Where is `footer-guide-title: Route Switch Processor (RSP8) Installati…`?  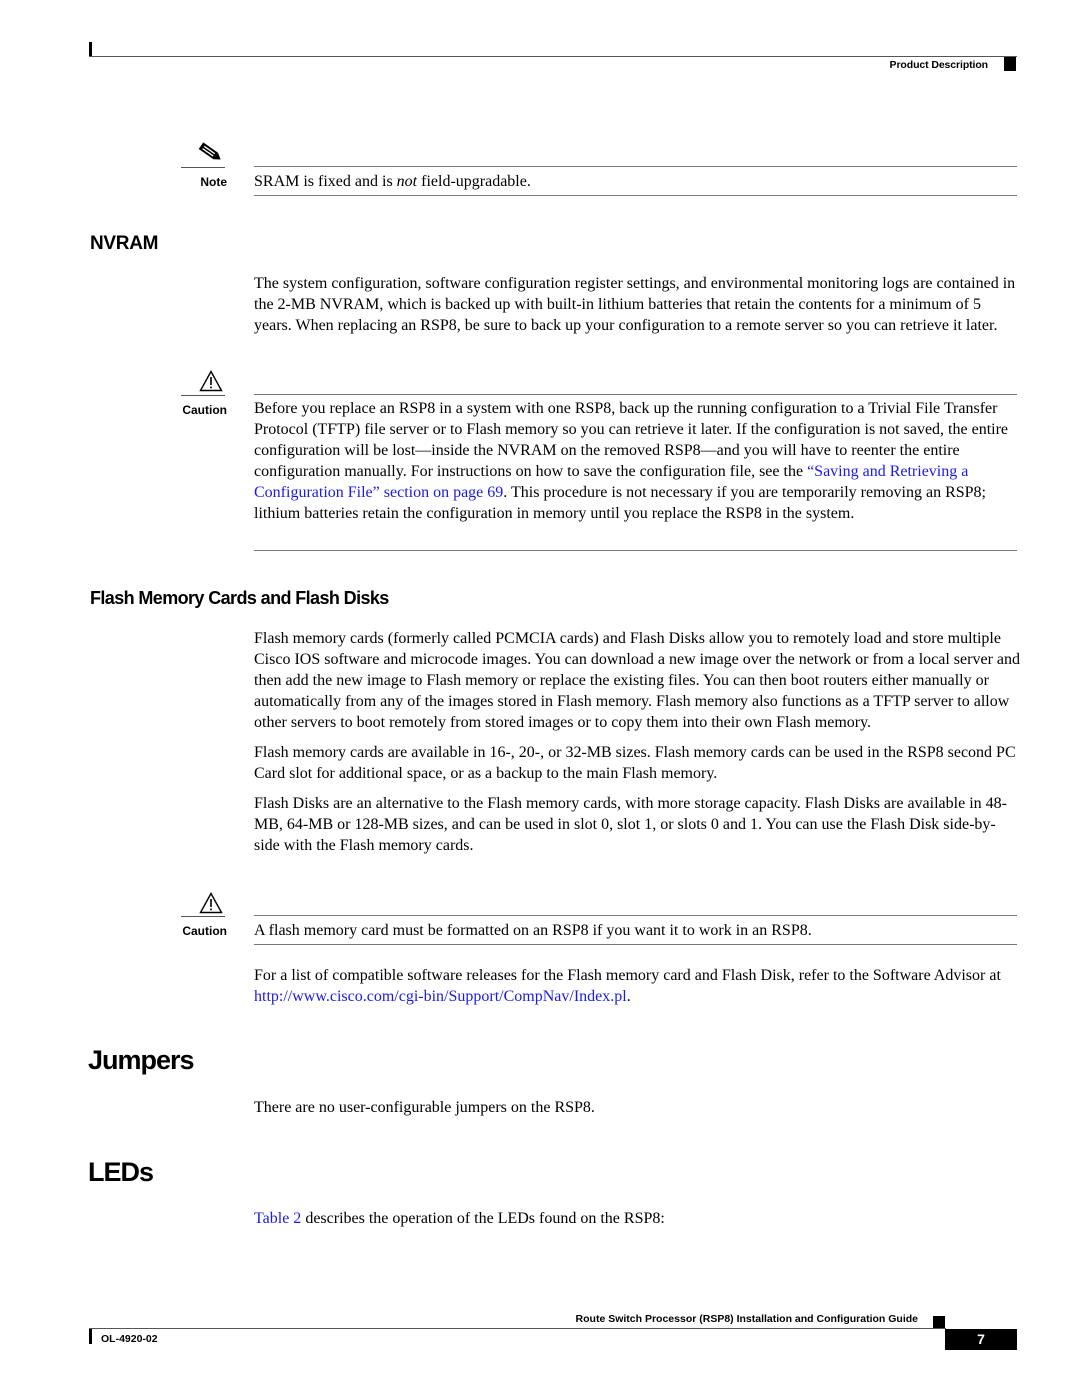 footer-guide-title: Route Switch Processor (RSP8) Installati… is located at coordinates (746, 1319).